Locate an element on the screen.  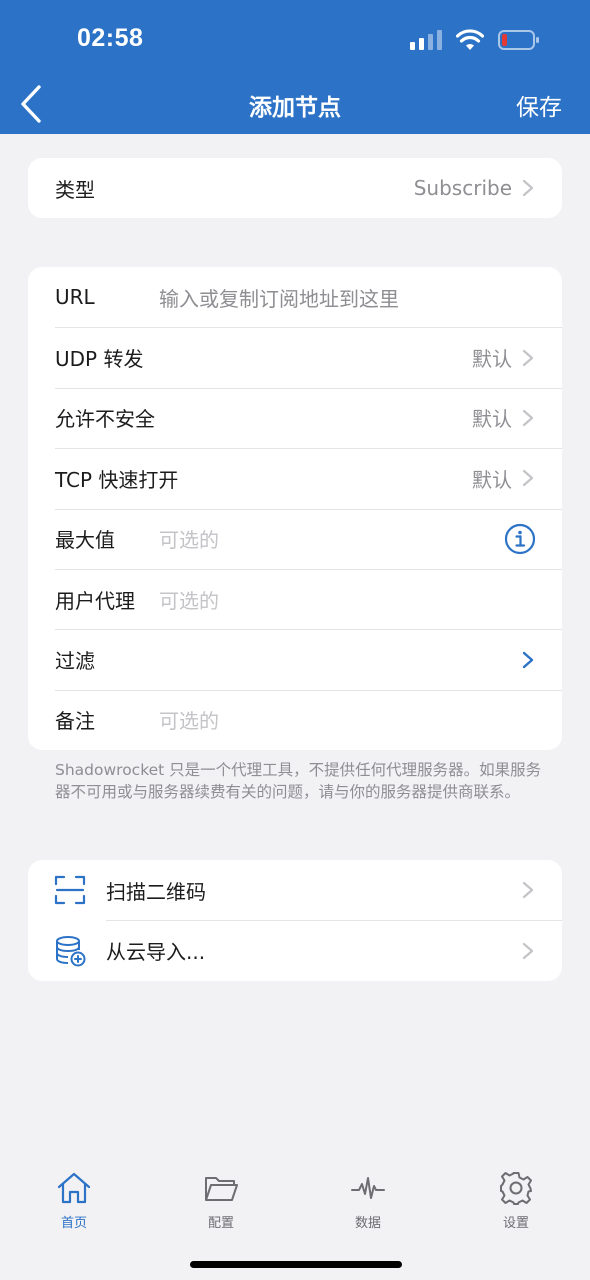
filter-label: 过滤 is located at coordinates (75, 661).